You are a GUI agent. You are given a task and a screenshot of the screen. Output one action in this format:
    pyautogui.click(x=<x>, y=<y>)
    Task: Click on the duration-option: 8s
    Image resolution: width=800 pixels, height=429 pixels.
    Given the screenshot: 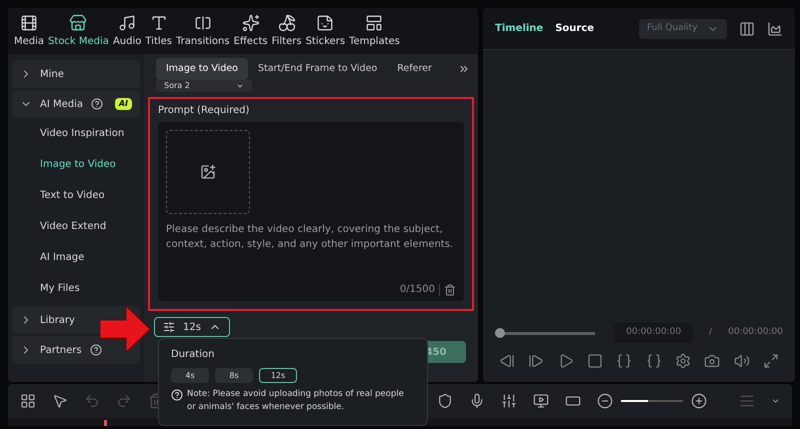 What is the action you would take?
    pyautogui.click(x=234, y=375)
    